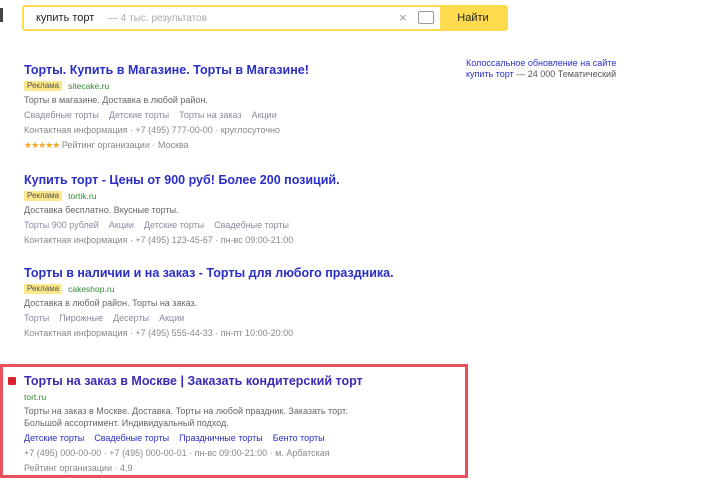 The height and width of the screenshot is (480, 720). I want to click on search-input: купить торт, so click(65, 18).